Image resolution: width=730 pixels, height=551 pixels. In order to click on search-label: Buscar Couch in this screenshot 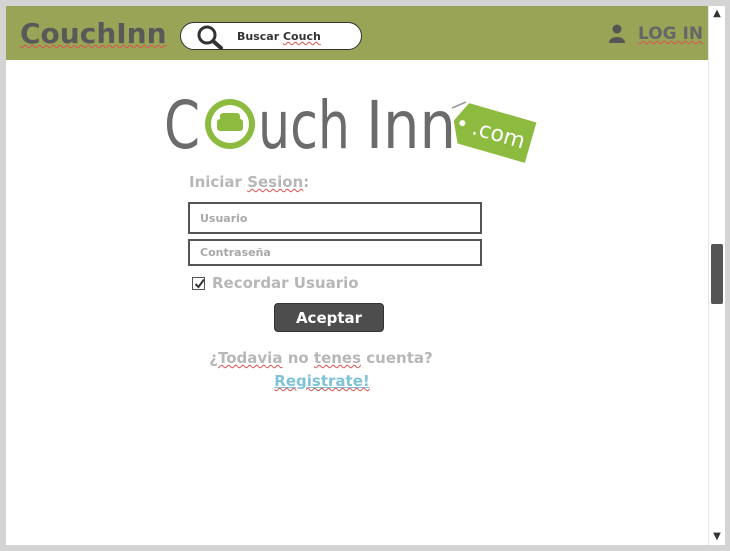, I will do `click(279, 36)`.